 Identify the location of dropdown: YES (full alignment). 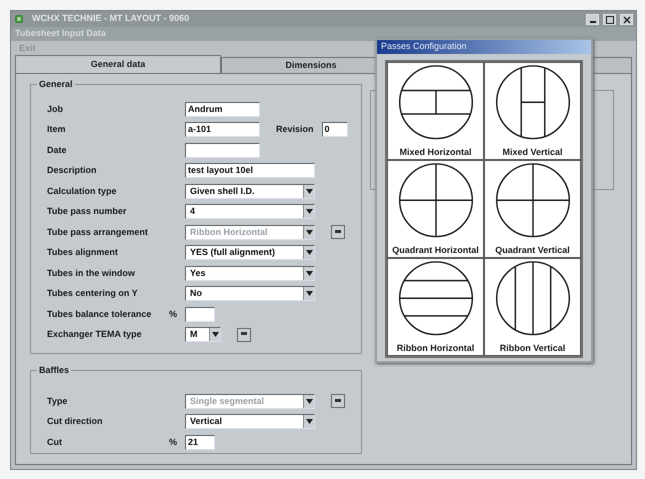
(250, 252).